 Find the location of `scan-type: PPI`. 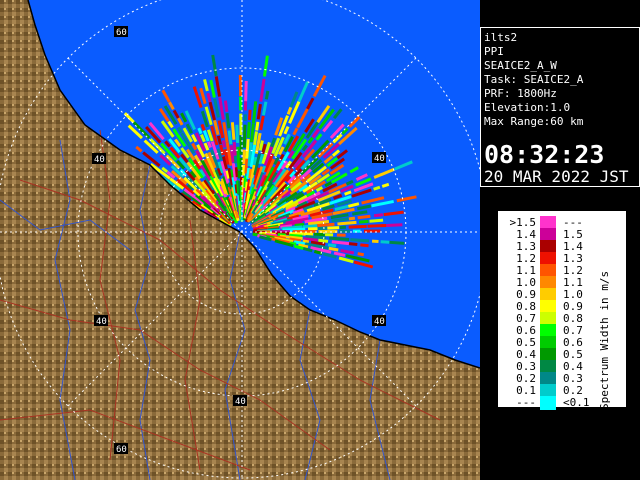

scan-type: PPI is located at coordinates (494, 51).